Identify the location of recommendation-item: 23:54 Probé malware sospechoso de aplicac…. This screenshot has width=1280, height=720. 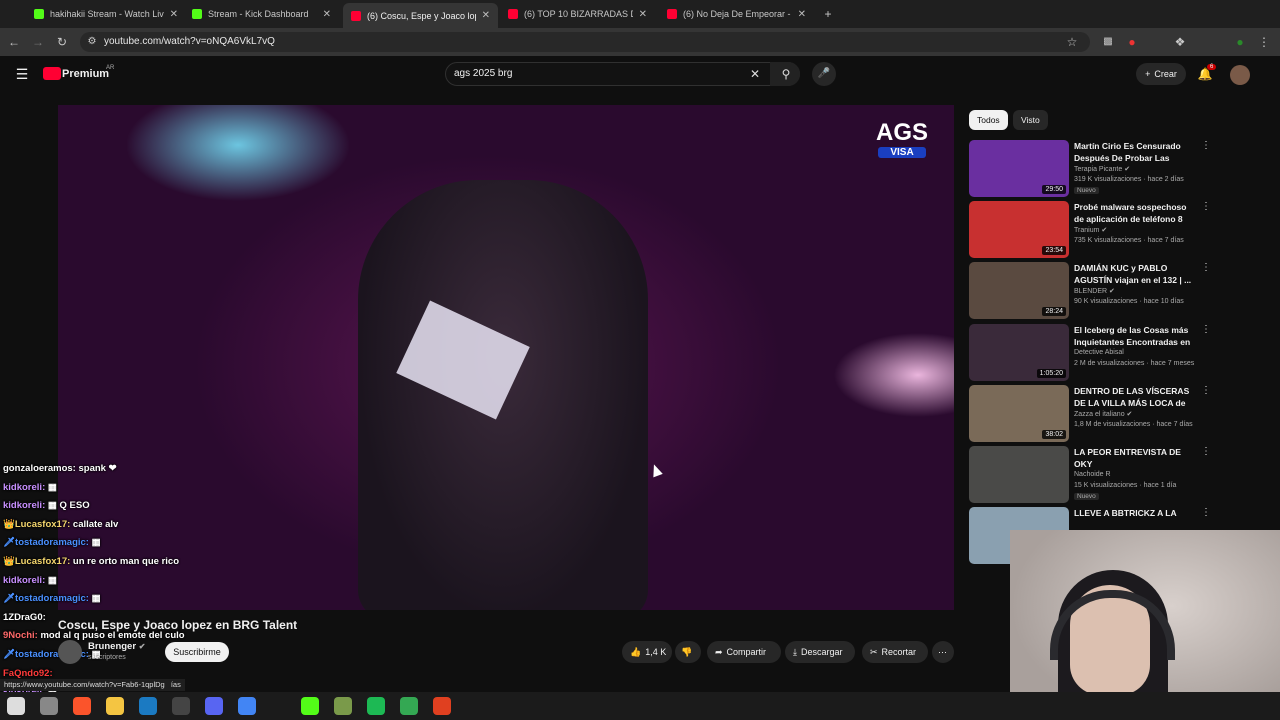
(1090, 230).